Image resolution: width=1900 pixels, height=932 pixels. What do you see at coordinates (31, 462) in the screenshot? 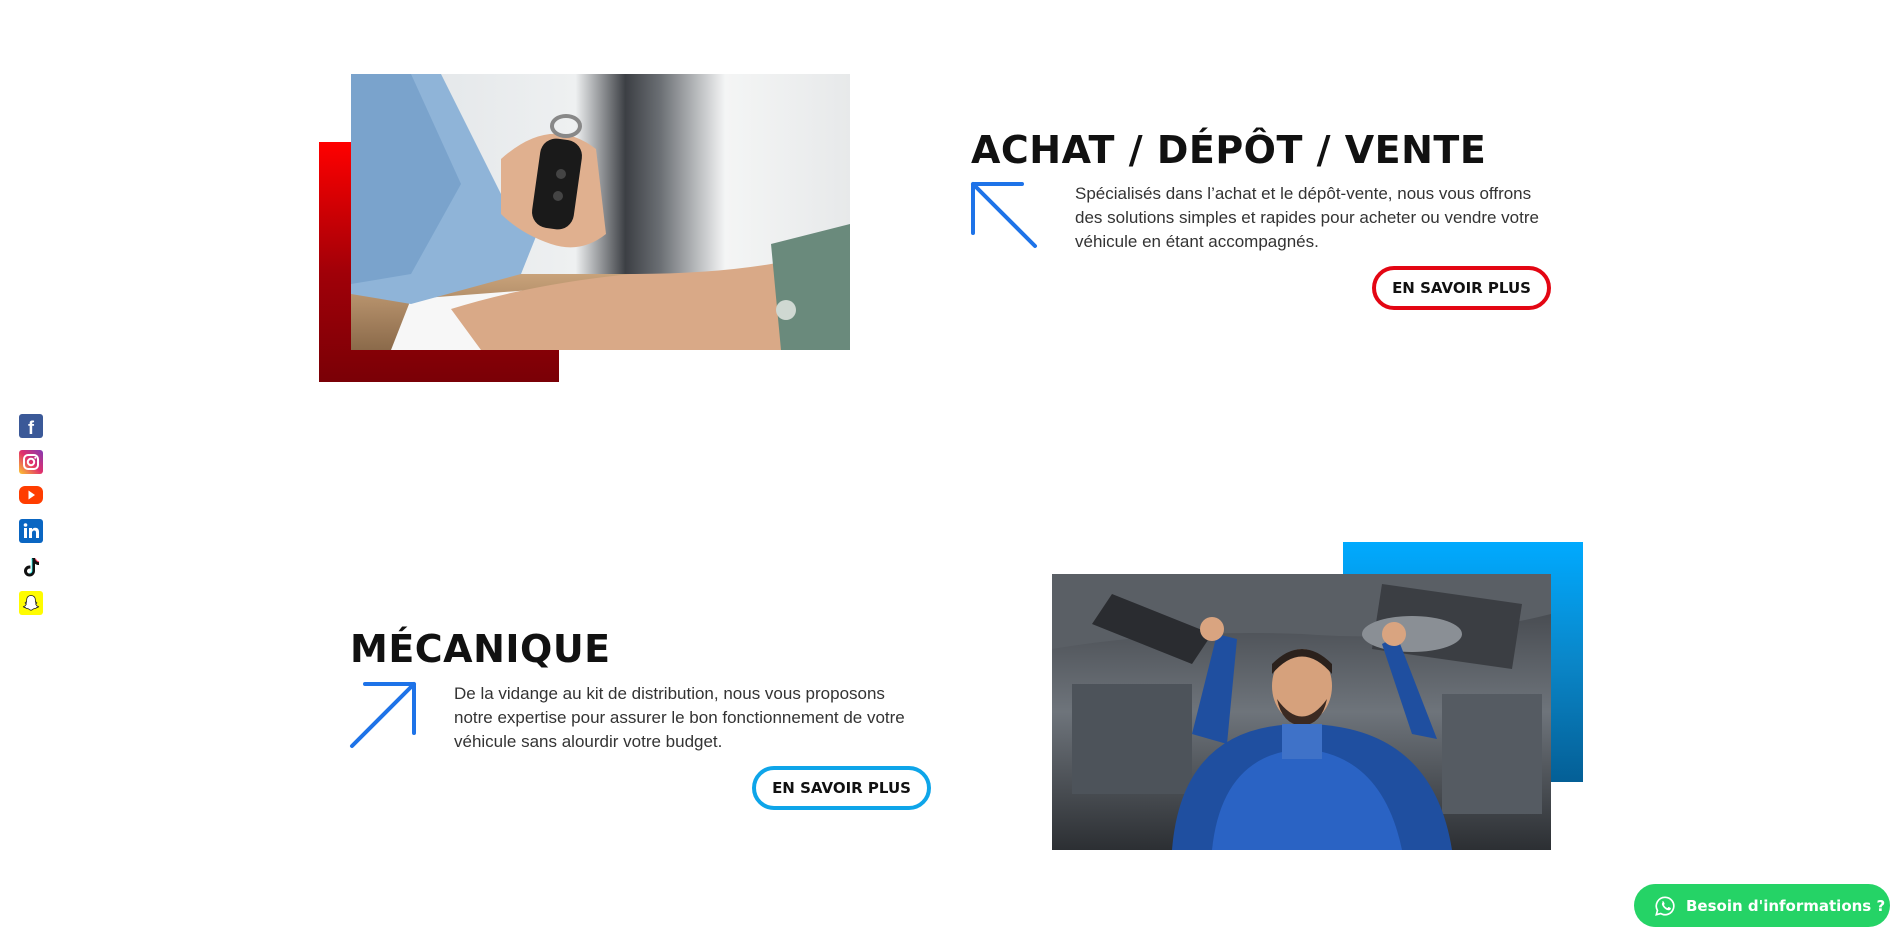
I see `instagram-icon` at bounding box center [31, 462].